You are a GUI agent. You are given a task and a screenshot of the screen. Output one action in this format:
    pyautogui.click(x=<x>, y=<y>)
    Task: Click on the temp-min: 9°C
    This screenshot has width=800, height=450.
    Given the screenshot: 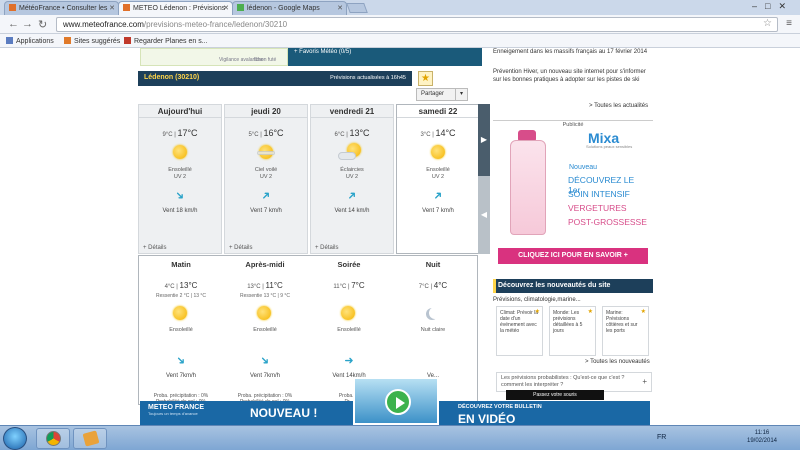 What is the action you would take?
    pyautogui.click(x=167, y=135)
    